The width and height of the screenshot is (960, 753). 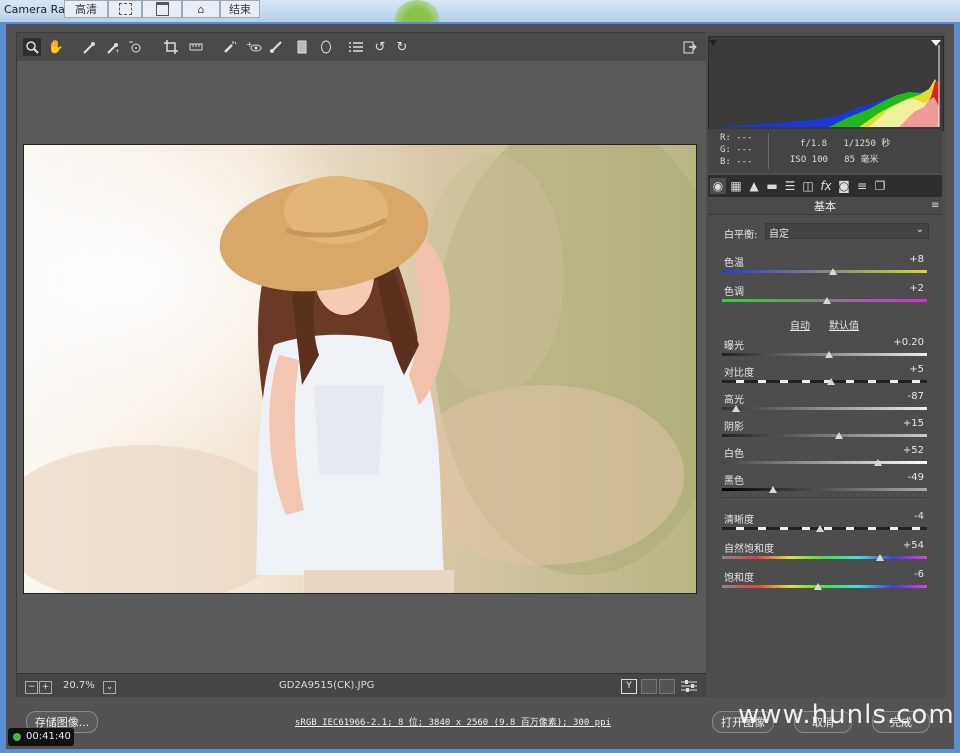 I want to click on slider-label: 色温, so click(x=734, y=263).